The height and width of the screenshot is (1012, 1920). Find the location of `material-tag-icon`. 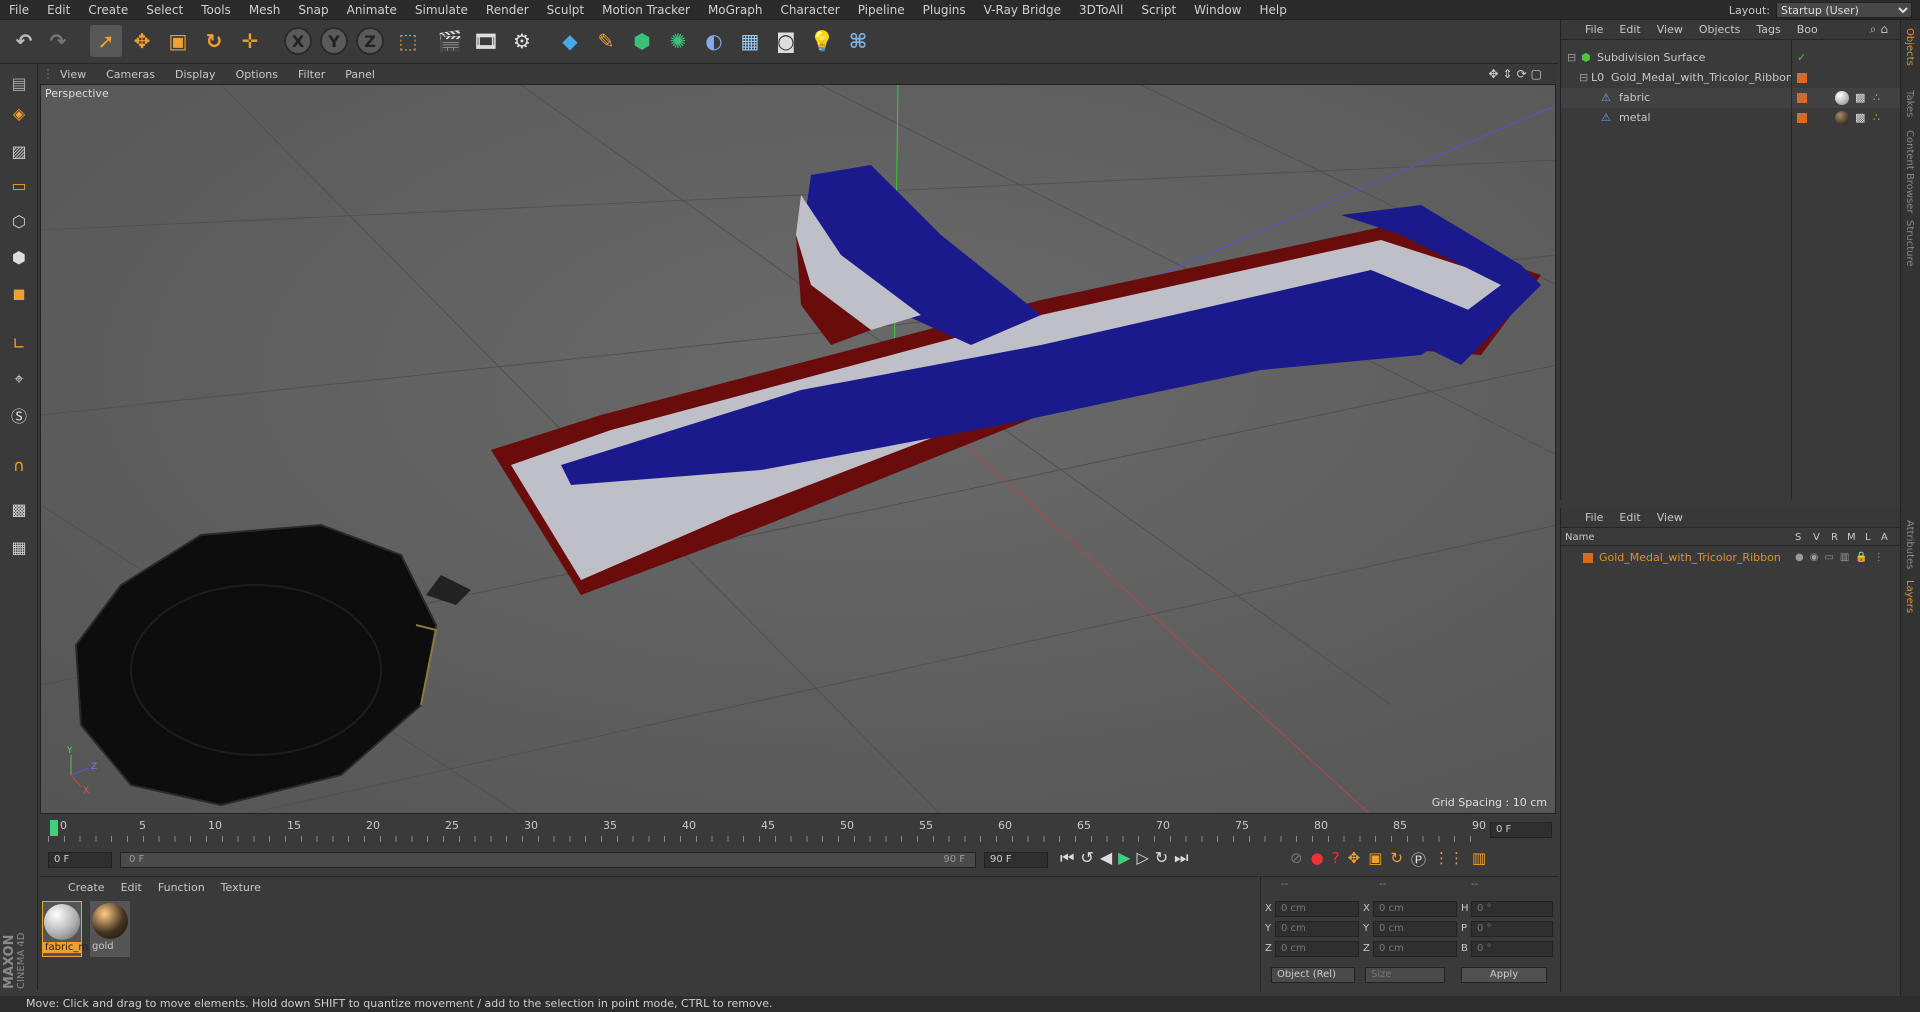

material-tag-icon is located at coordinates (1842, 118).